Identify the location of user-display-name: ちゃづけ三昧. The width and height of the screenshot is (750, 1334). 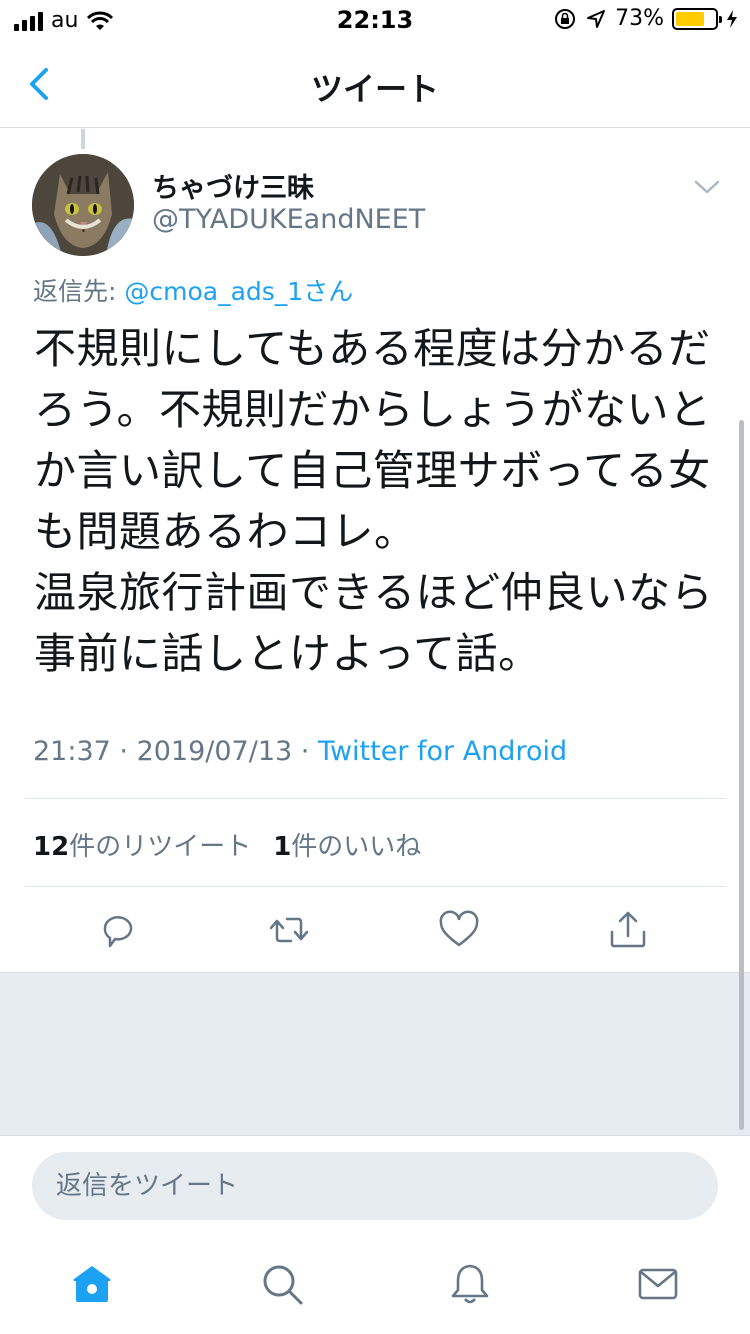
(233, 185).